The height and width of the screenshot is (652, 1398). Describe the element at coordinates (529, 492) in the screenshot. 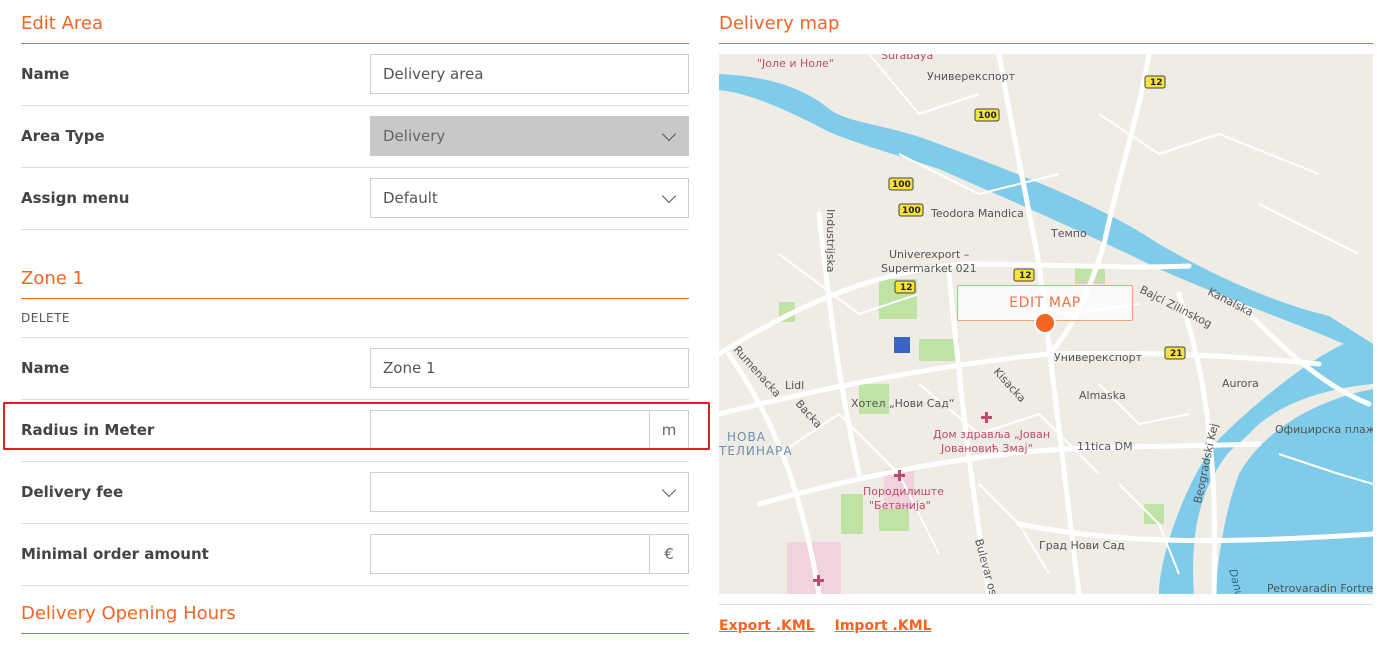

I see `delivery-fee-select` at that location.